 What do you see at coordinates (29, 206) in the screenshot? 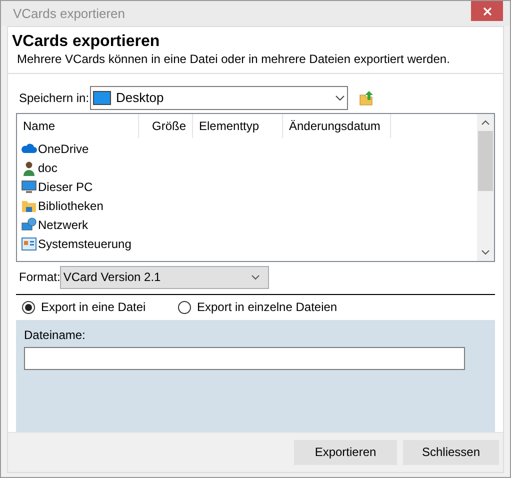
I see `folder-icon` at bounding box center [29, 206].